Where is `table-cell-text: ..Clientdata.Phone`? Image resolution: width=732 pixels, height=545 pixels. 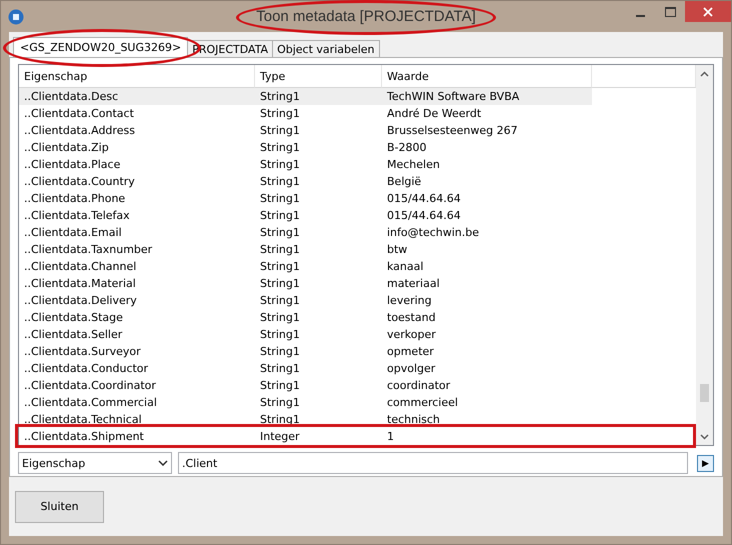
table-cell-text: ..Clientdata.Phone is located at coordinates (74, 199).